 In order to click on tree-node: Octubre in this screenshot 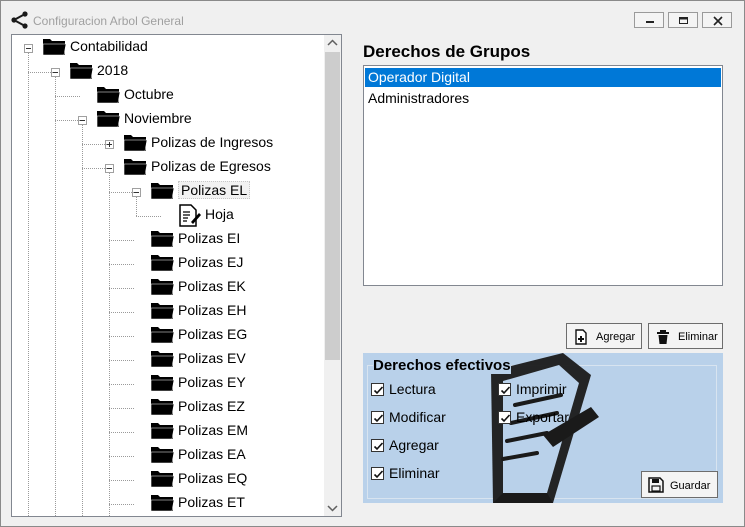, I will do `click(168, 94)`.